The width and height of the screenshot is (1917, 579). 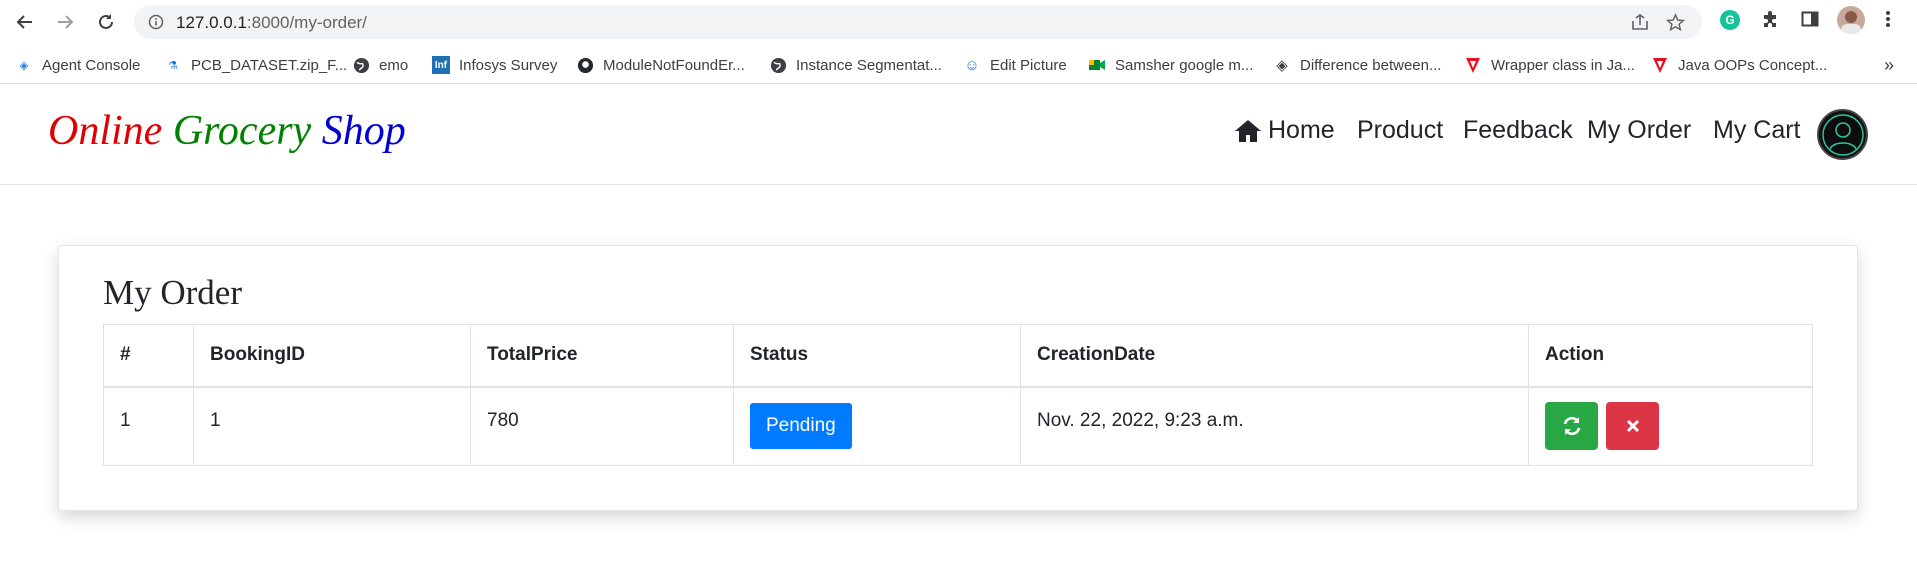 I want to click on page-title: My Order, so click(x=172, y=292).